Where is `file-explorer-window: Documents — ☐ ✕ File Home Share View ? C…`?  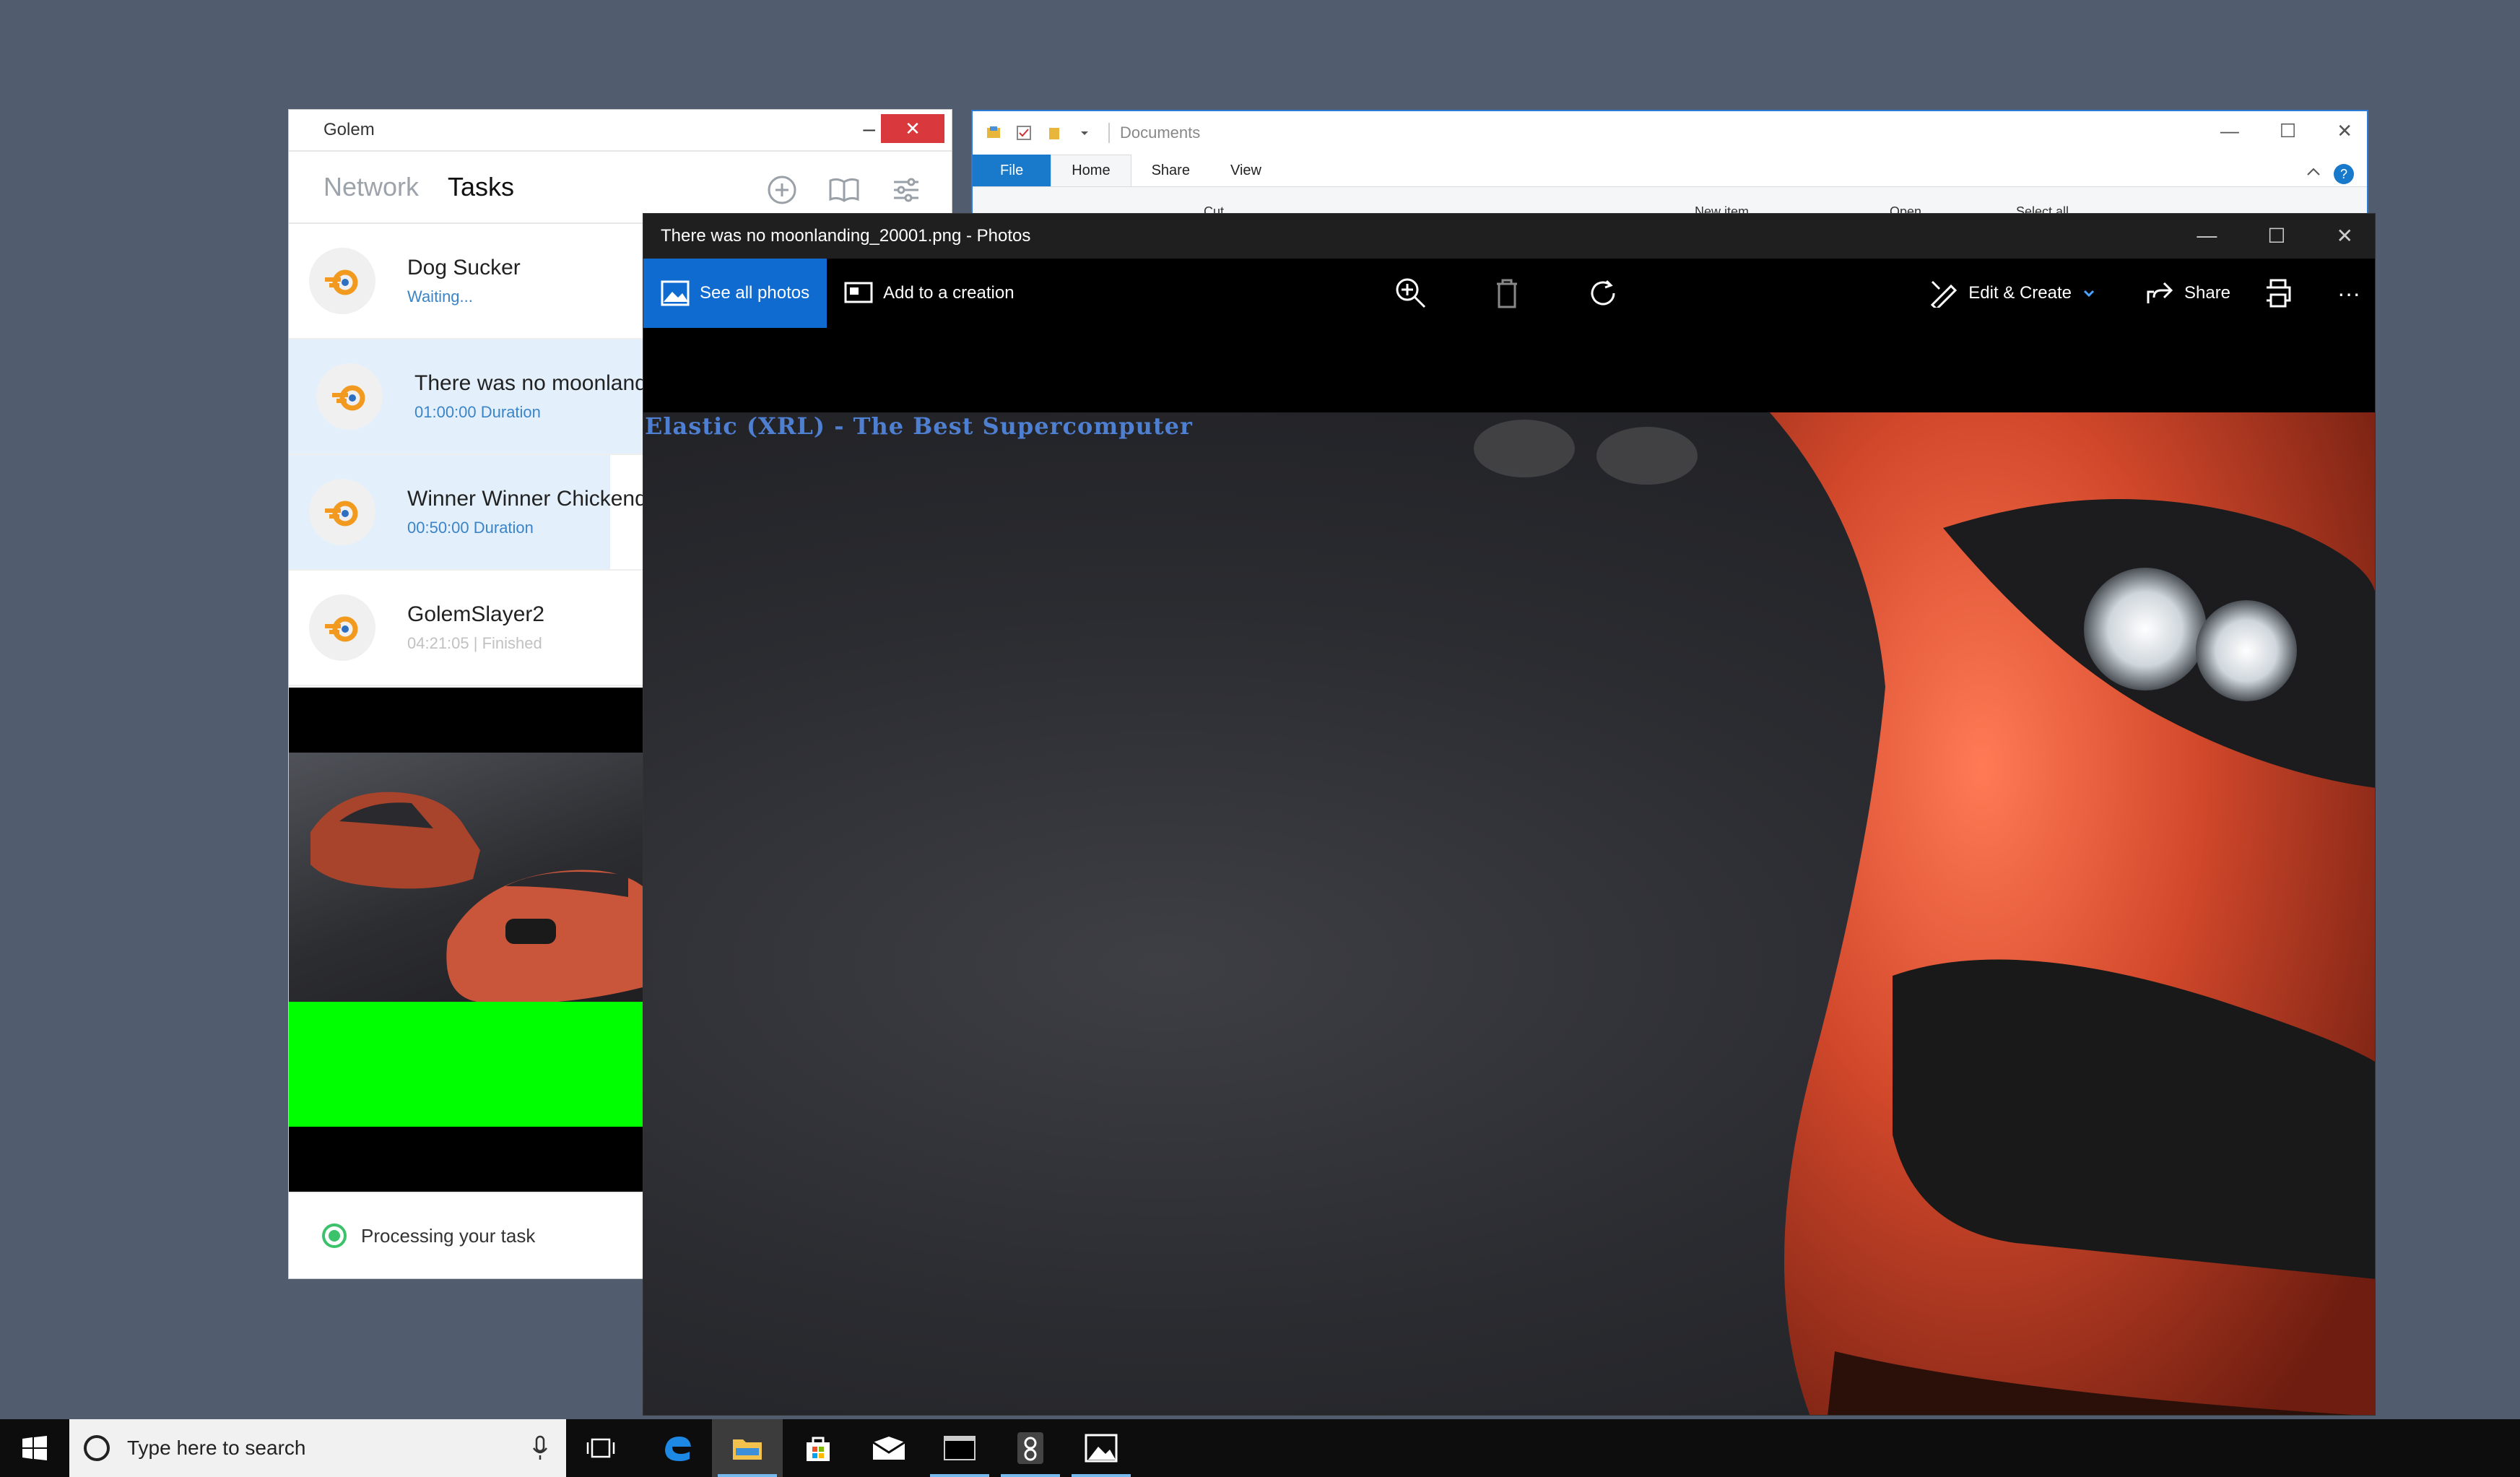 file-explorer-window: Documents — ☐ ✕ File Home Share View ? C… is located at coordinates (1669, 164).